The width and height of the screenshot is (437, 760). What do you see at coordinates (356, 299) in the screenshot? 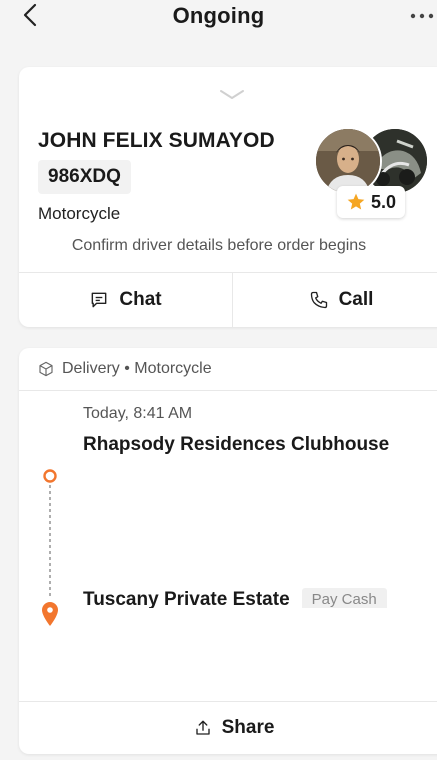
I see `call-label: Call` at bounding box center [356, 299].